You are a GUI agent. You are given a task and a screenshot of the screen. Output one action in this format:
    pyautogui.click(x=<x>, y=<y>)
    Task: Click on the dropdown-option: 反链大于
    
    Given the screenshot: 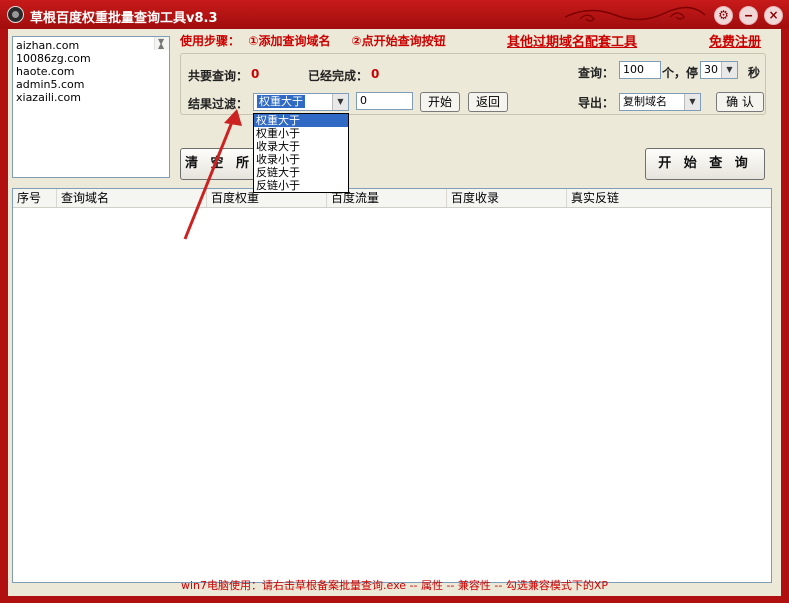 What is the action you would take?
    pyautogui.click(x=301, y=172)
    